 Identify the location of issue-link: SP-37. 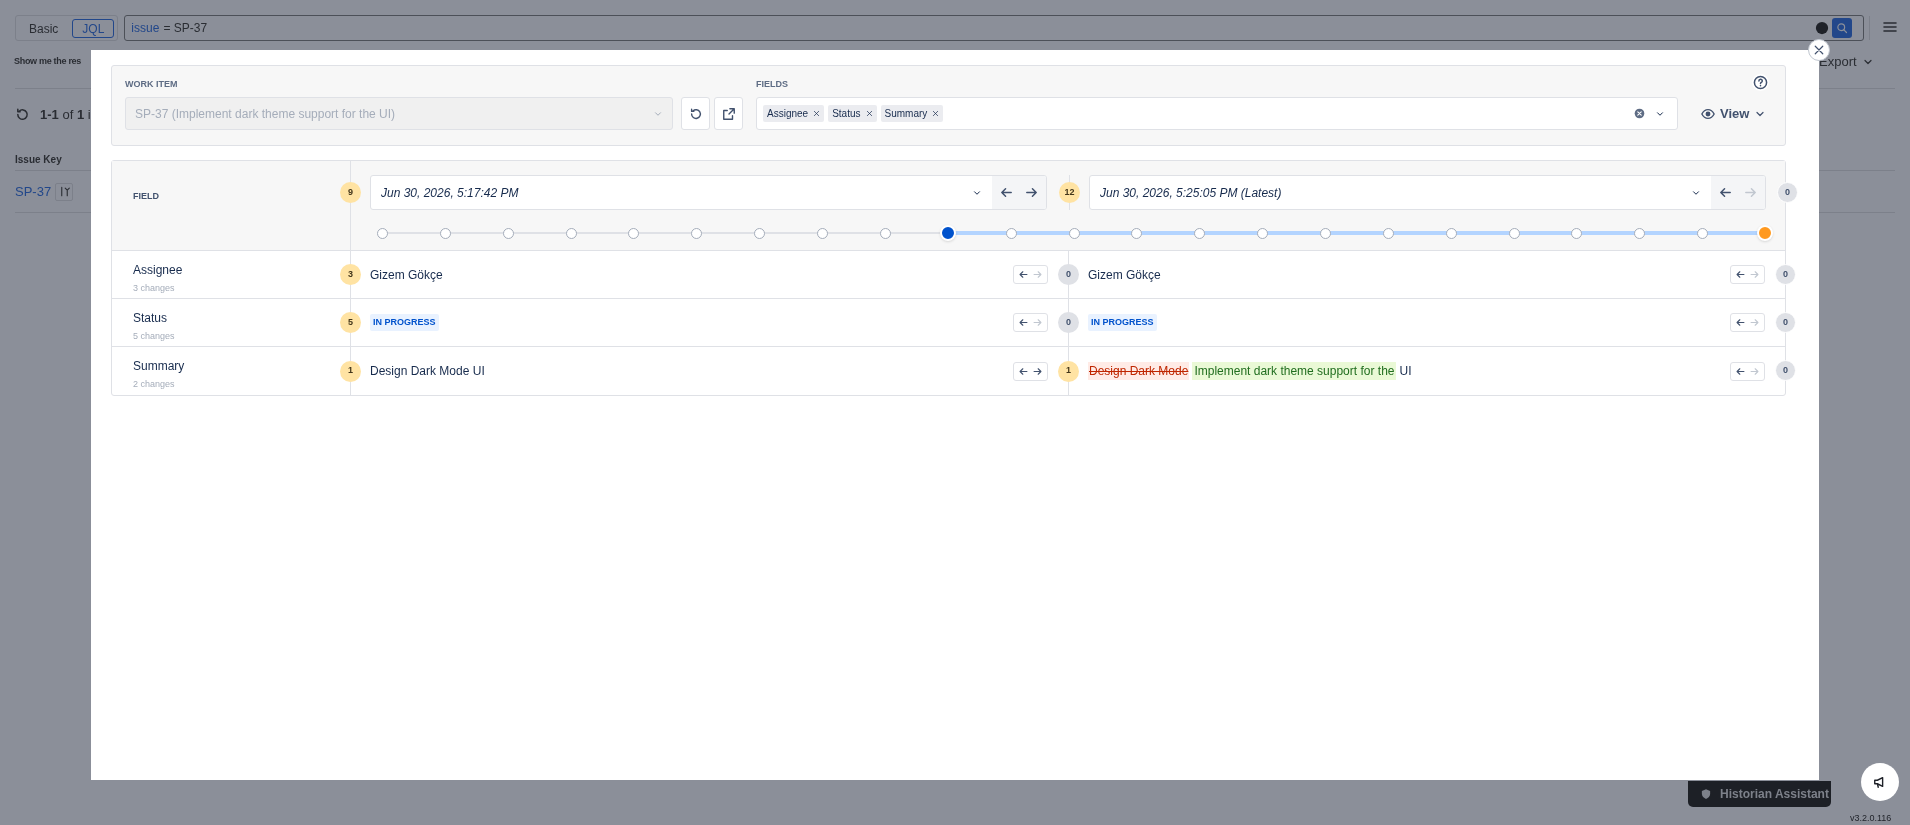
(33, 192).